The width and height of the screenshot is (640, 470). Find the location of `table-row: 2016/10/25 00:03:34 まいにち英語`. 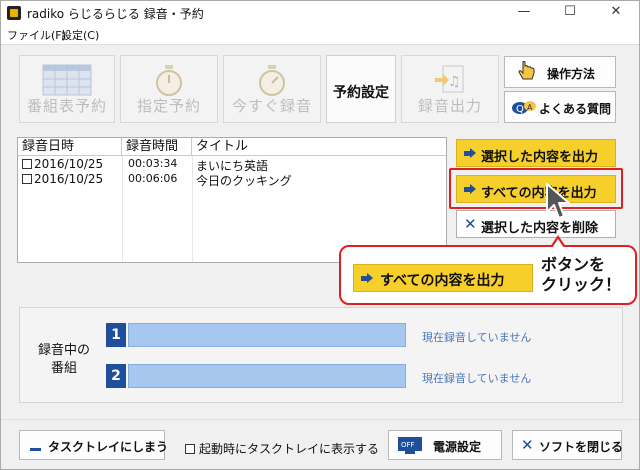

table-row: 2016/10/25 00:03:34 まいにち英語 is located at coordinates (232, 165).